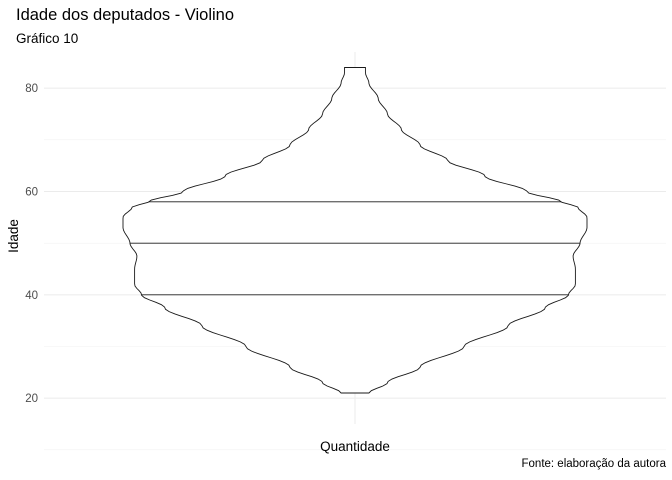 The image size is (672, 480). Describe the element at coordinates (355, 446) in the screenshot. I see `x-axis-label: Quantidade` at that location.